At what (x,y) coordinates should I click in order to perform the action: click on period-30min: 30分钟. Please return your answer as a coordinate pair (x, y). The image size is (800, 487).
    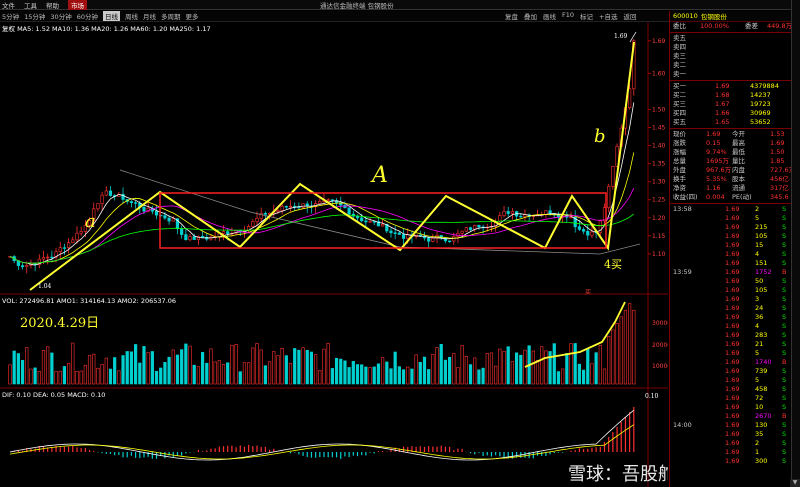
    Looking at the image, I should click on (60, 16).